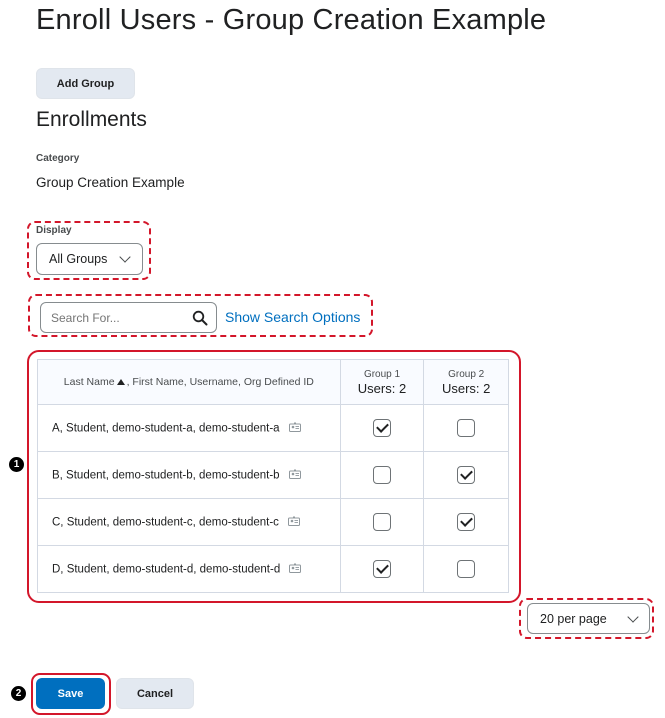  What do you see at coordinates (110, 182) in the screenshot?
I see `category-value: Group Creation Example` at bounding box center [110, 182].